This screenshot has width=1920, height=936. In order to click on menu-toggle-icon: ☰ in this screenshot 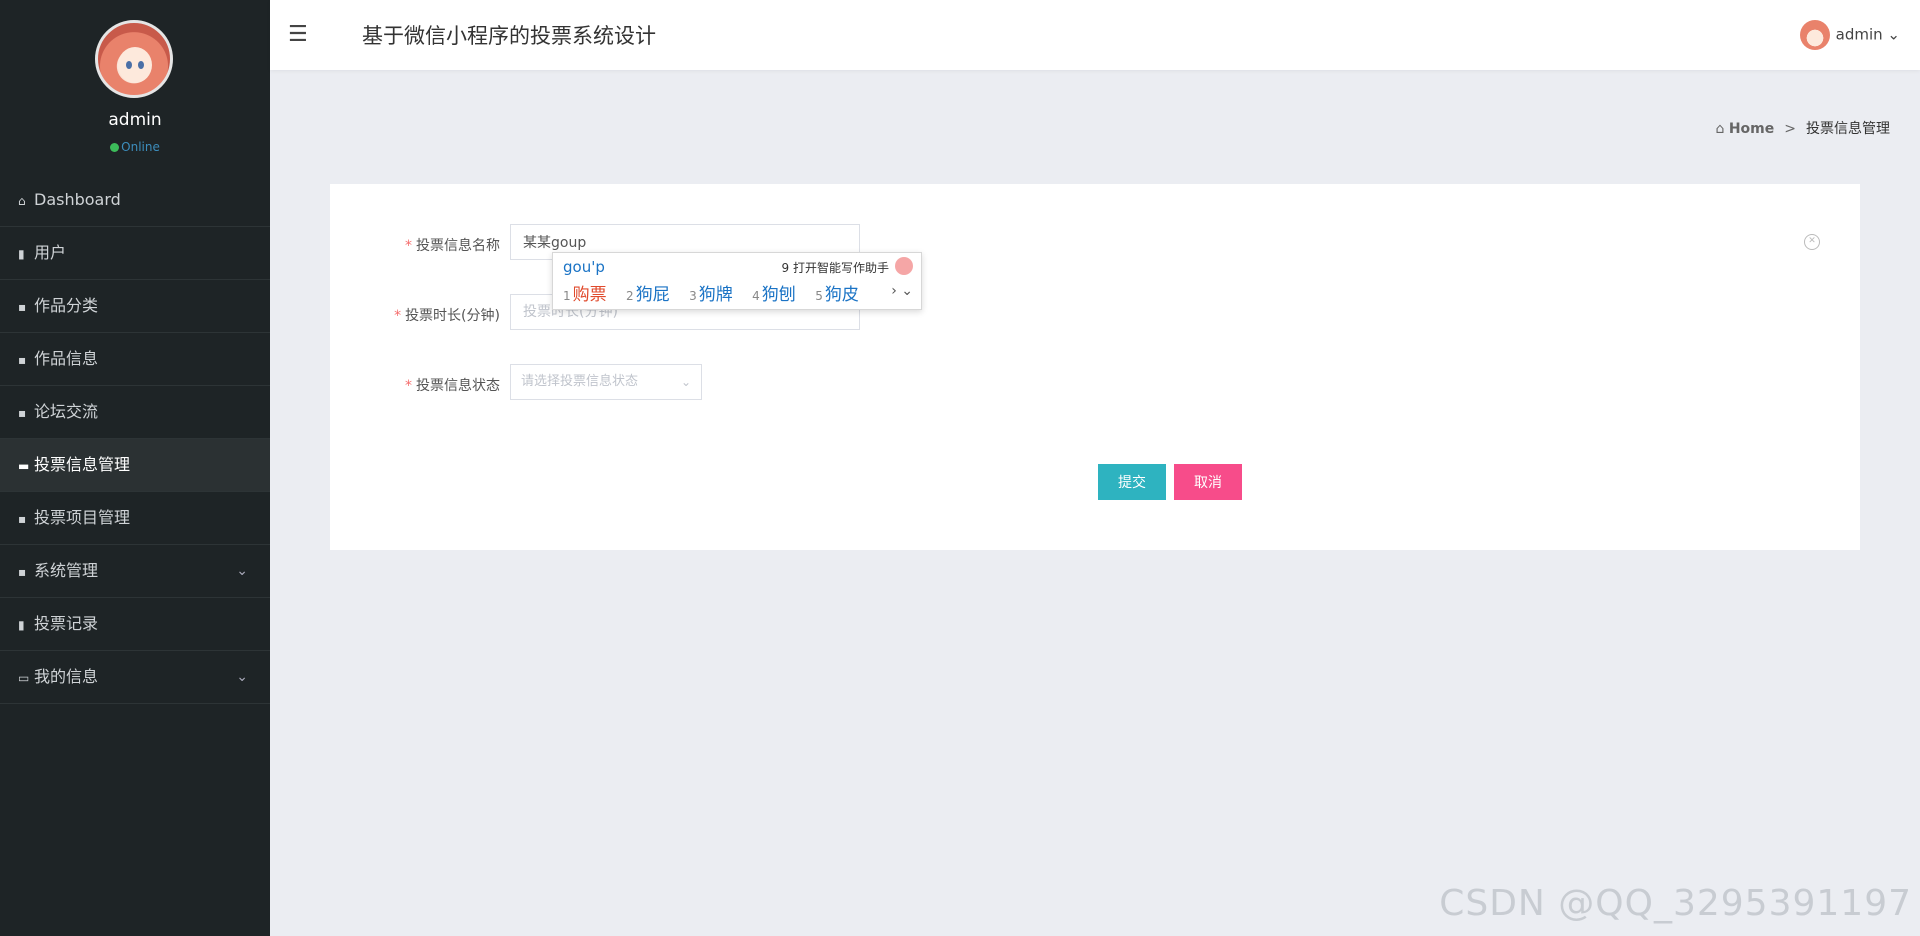, I will do `click(298, 34)`.